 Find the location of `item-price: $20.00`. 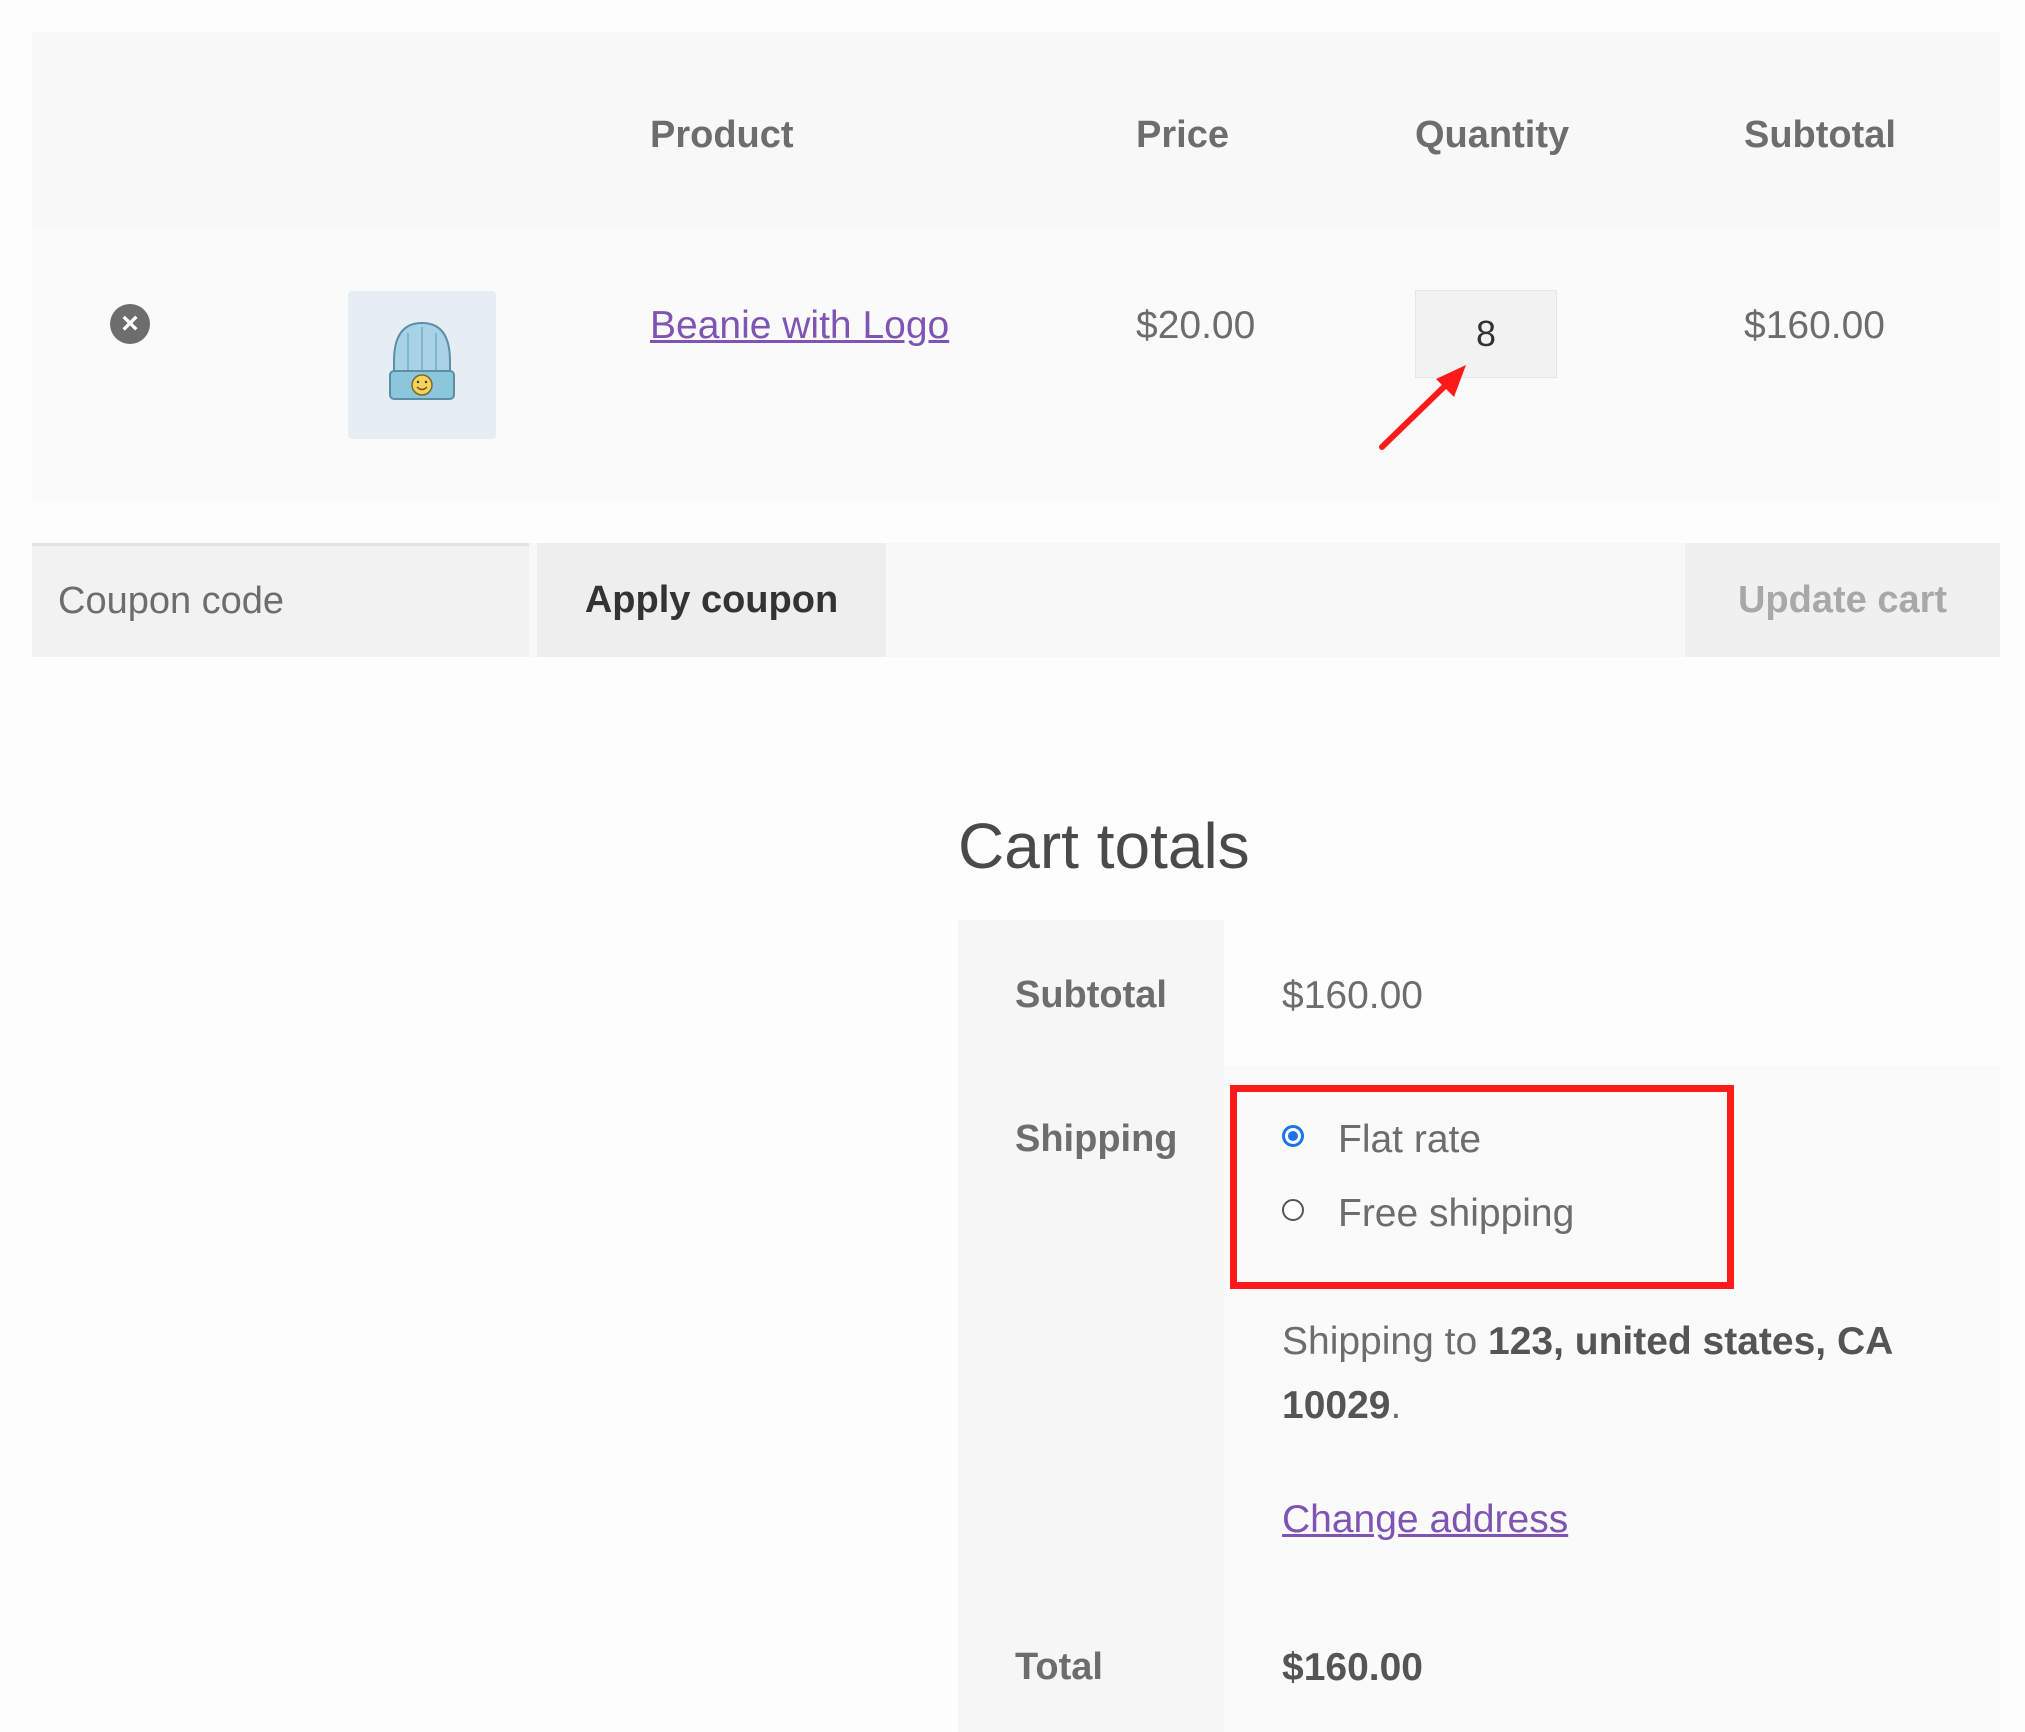

item-price: $20.00 is located at coordinates (1196, 325).